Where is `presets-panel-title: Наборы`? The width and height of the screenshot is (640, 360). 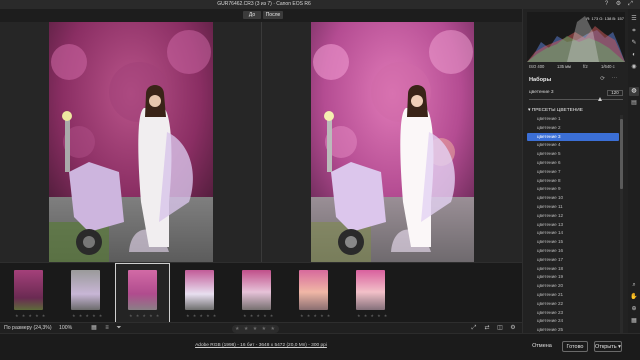 presets-panel-title: Наборы is located at coordinates (540, 80).